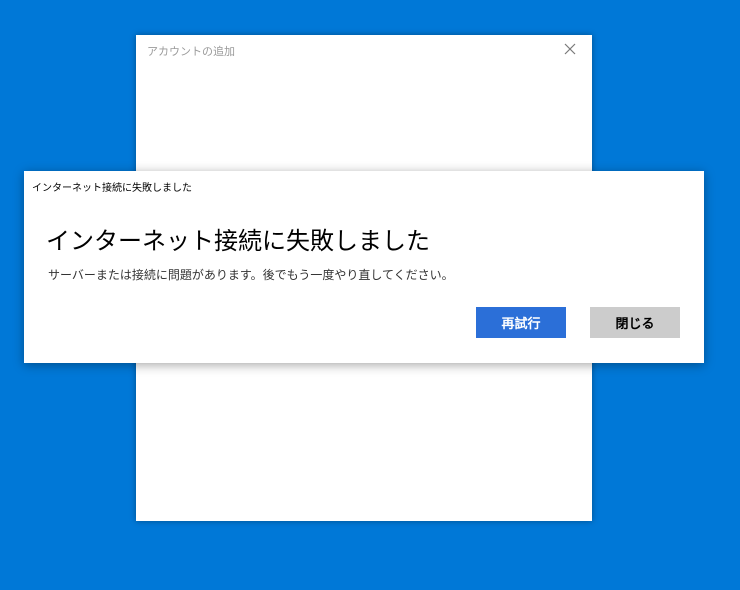 This screenshot has height=590, width=740. I want to click on dialog-title: インターネット接続に失敗しました, so click(112, 188).